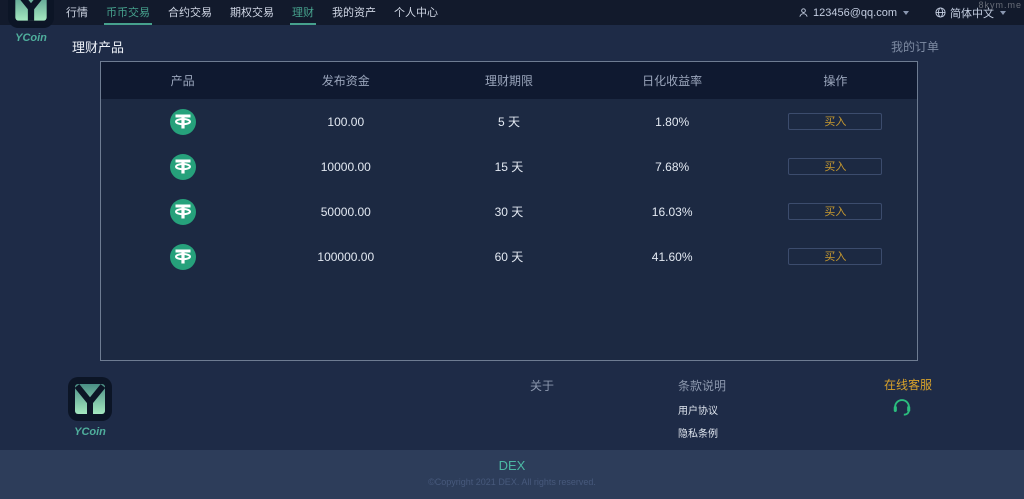 This screenshot has height=499, width=1024. Describe the element at coordinates (346, 121) in the screenshot. I see `amount-cell: 100.00` at that location.